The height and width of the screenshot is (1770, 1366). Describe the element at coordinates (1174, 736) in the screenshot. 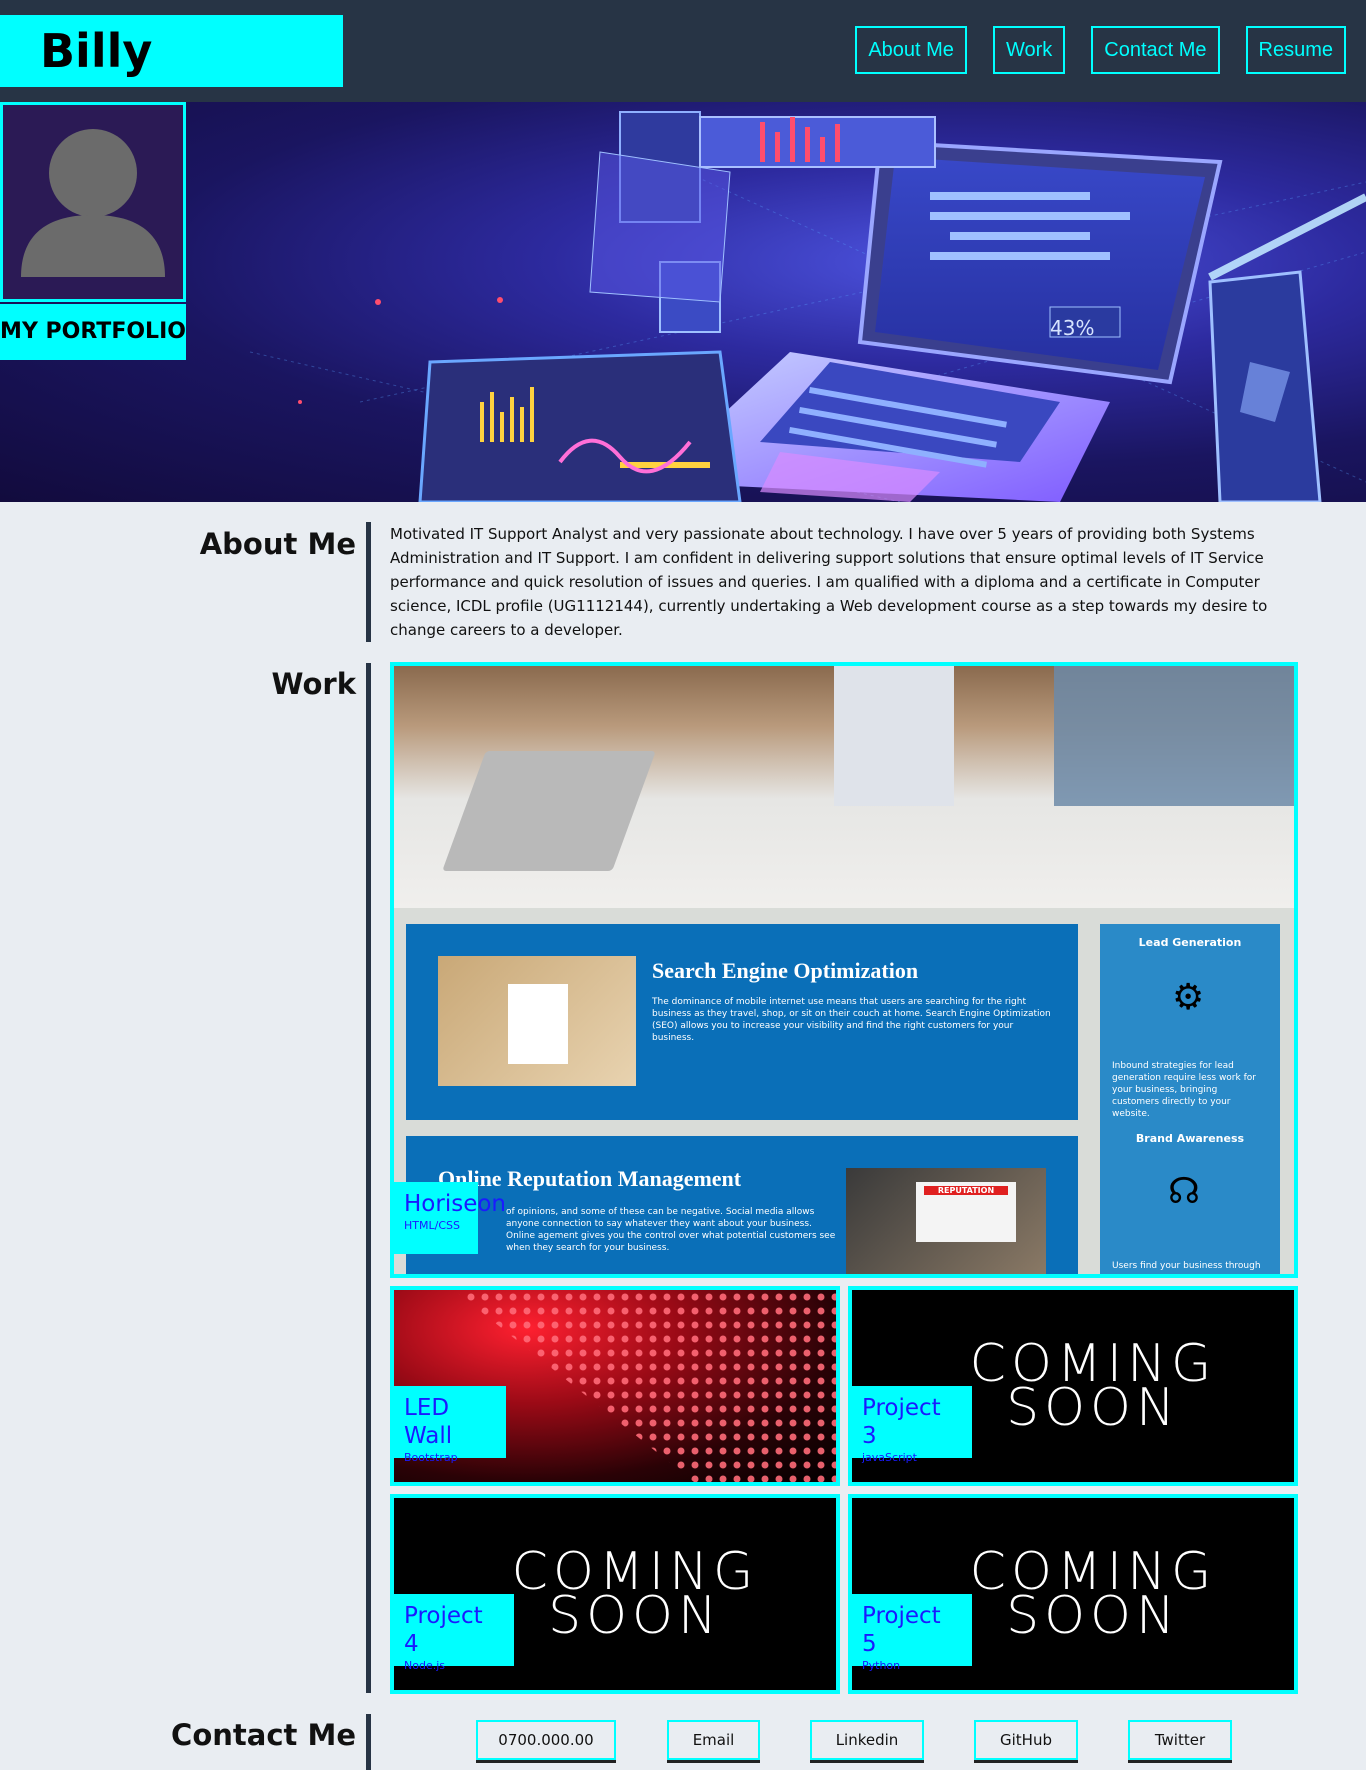

I see `denim-sleeve-shape` at that location.